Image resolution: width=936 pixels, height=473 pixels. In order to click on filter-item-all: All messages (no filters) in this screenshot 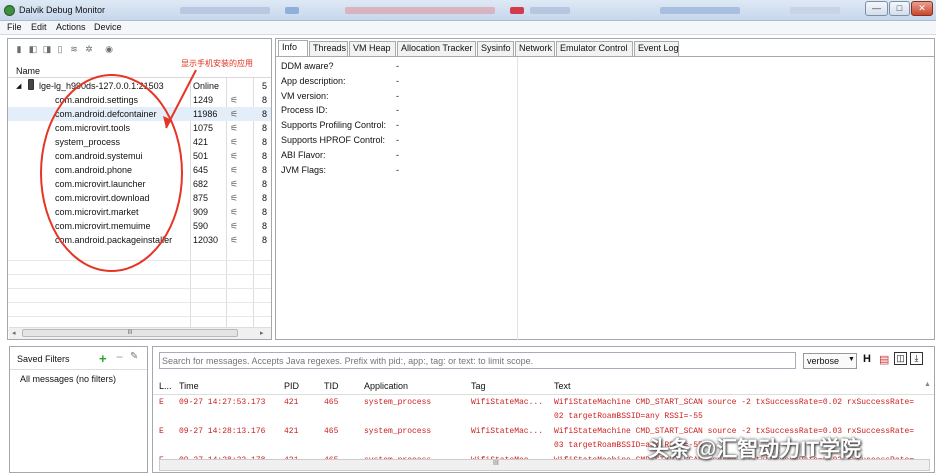, I will do `click(68, 379)`.